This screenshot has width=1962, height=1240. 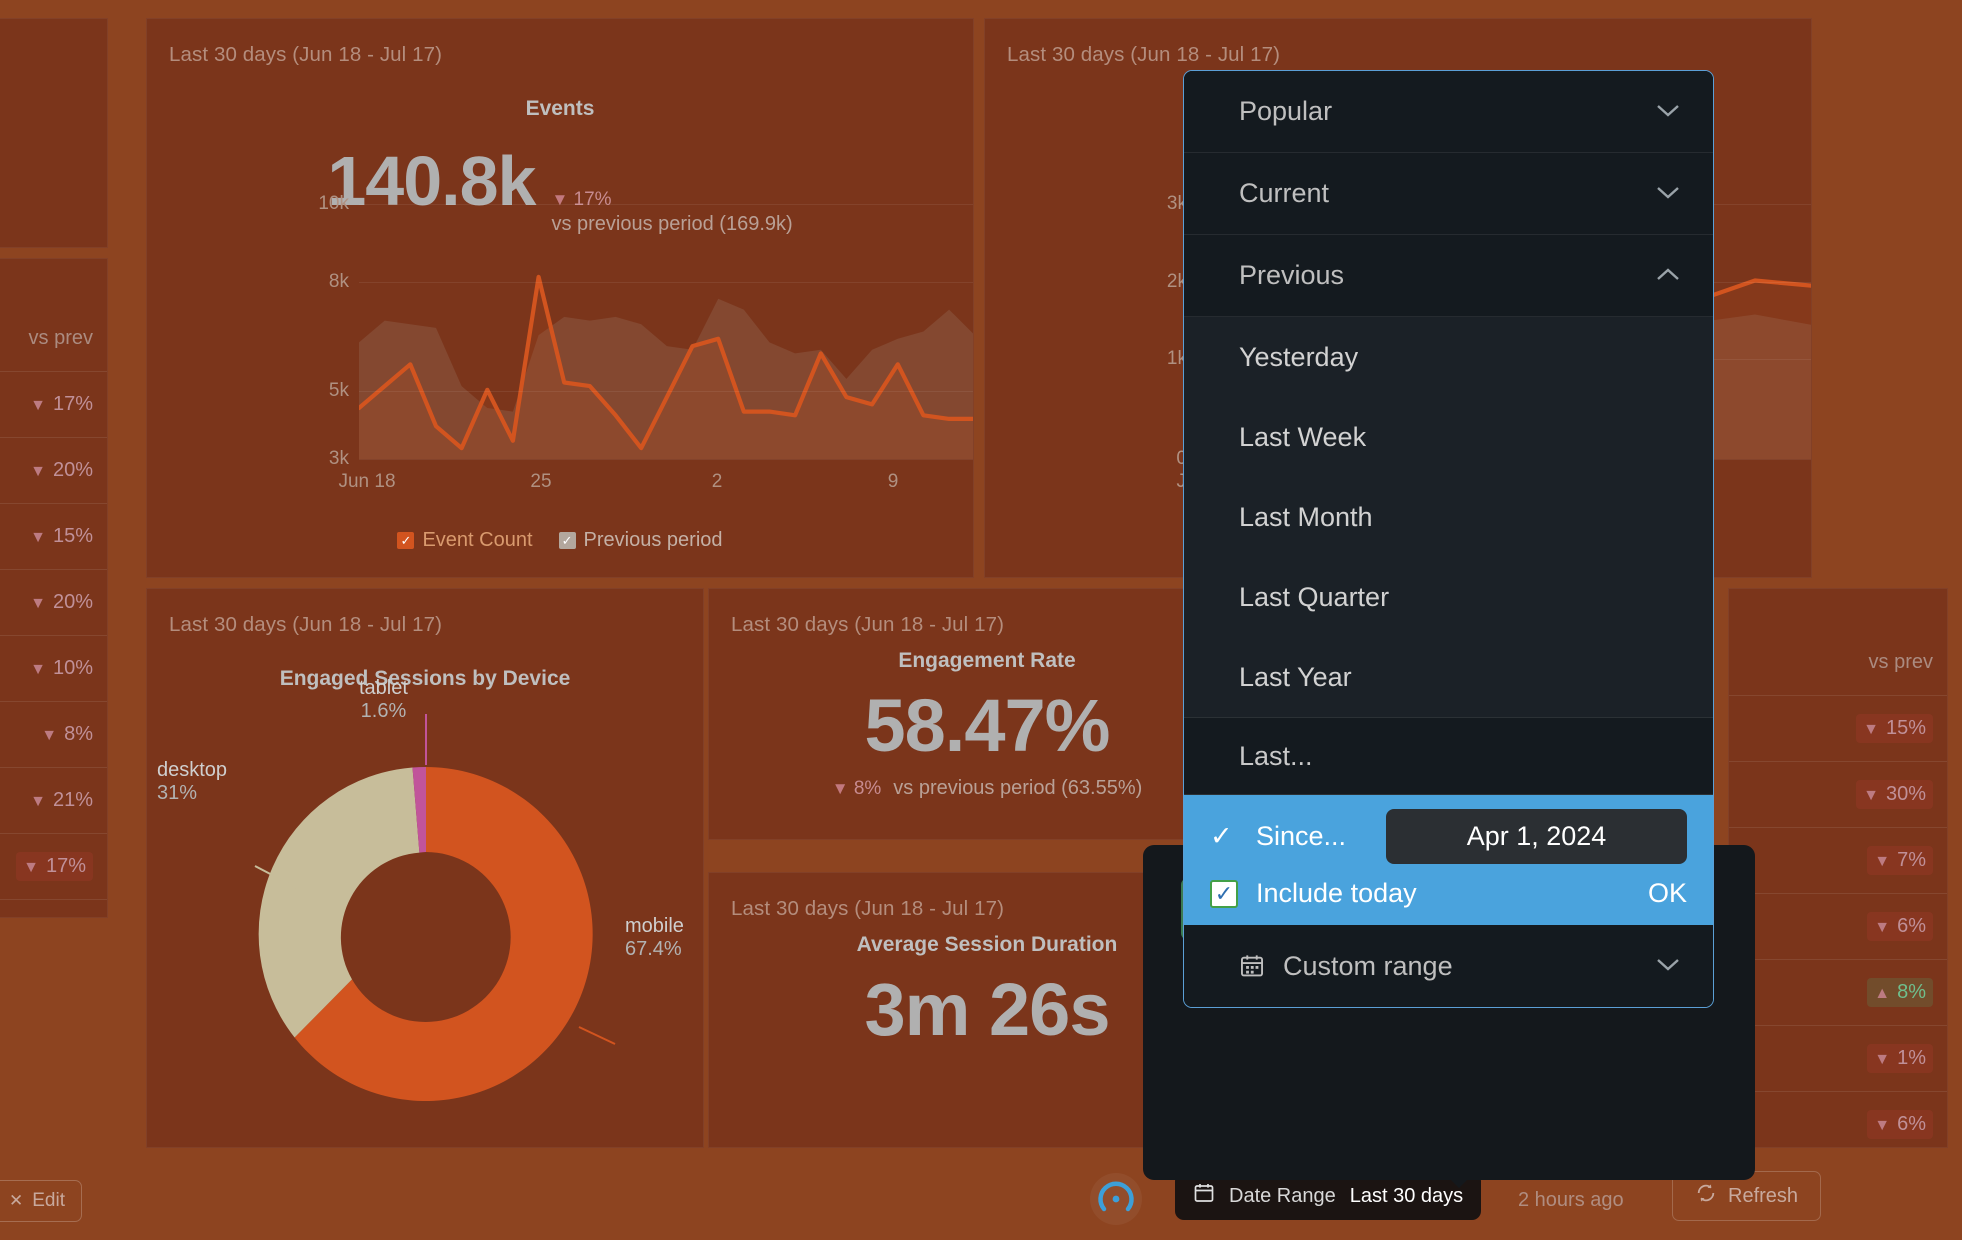 I want to click on calendar-icon, so click(x=1252, y=966).